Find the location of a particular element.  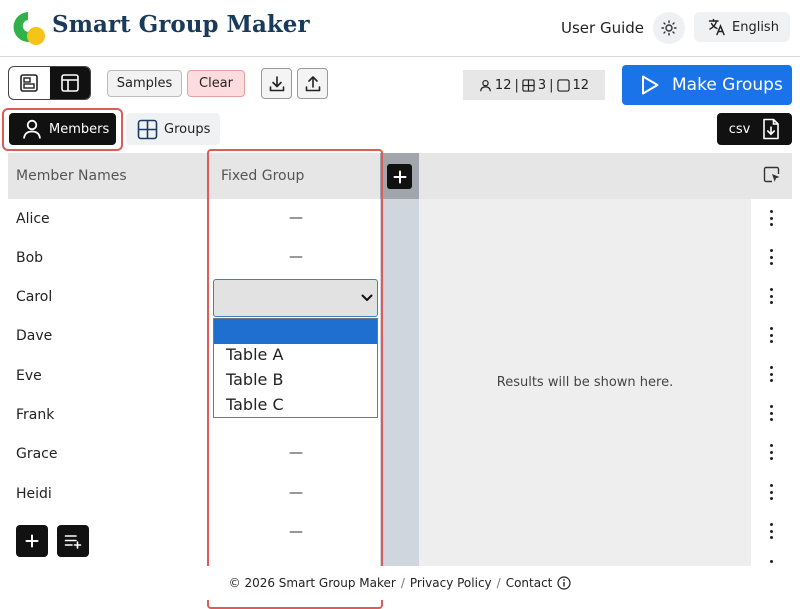

member-name: Bob is located at coordinates (29, 258).